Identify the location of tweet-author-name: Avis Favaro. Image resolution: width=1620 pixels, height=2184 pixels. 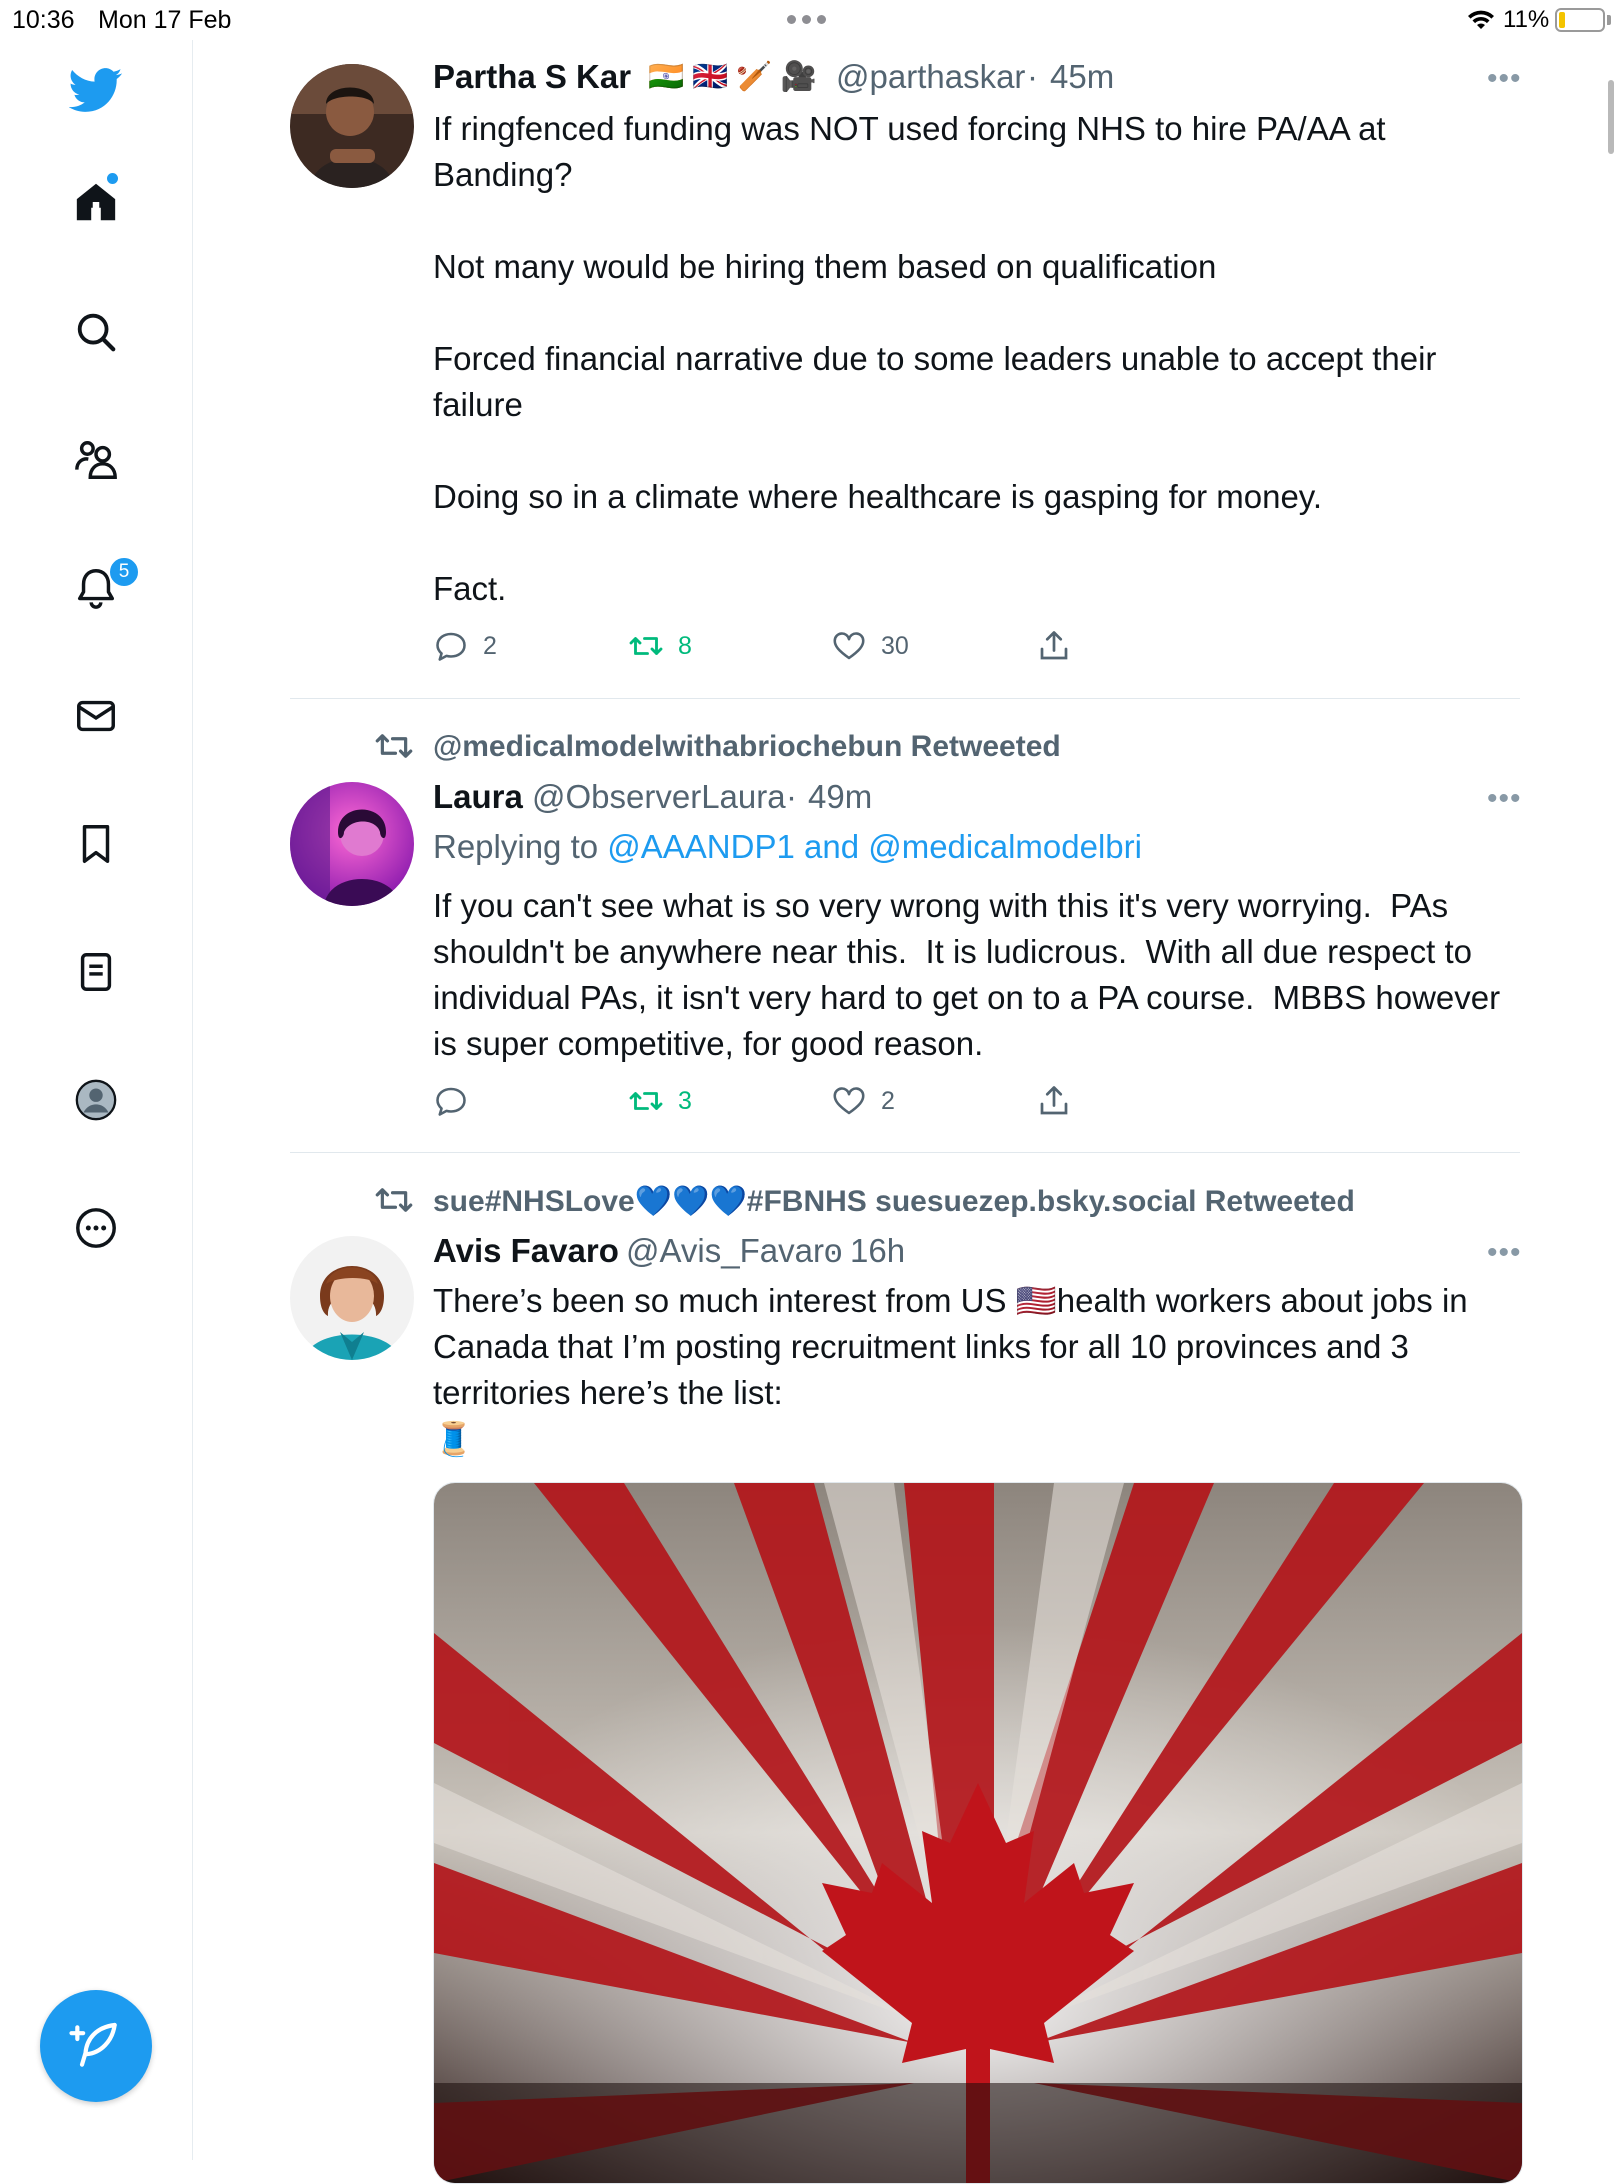
(526, 1251).